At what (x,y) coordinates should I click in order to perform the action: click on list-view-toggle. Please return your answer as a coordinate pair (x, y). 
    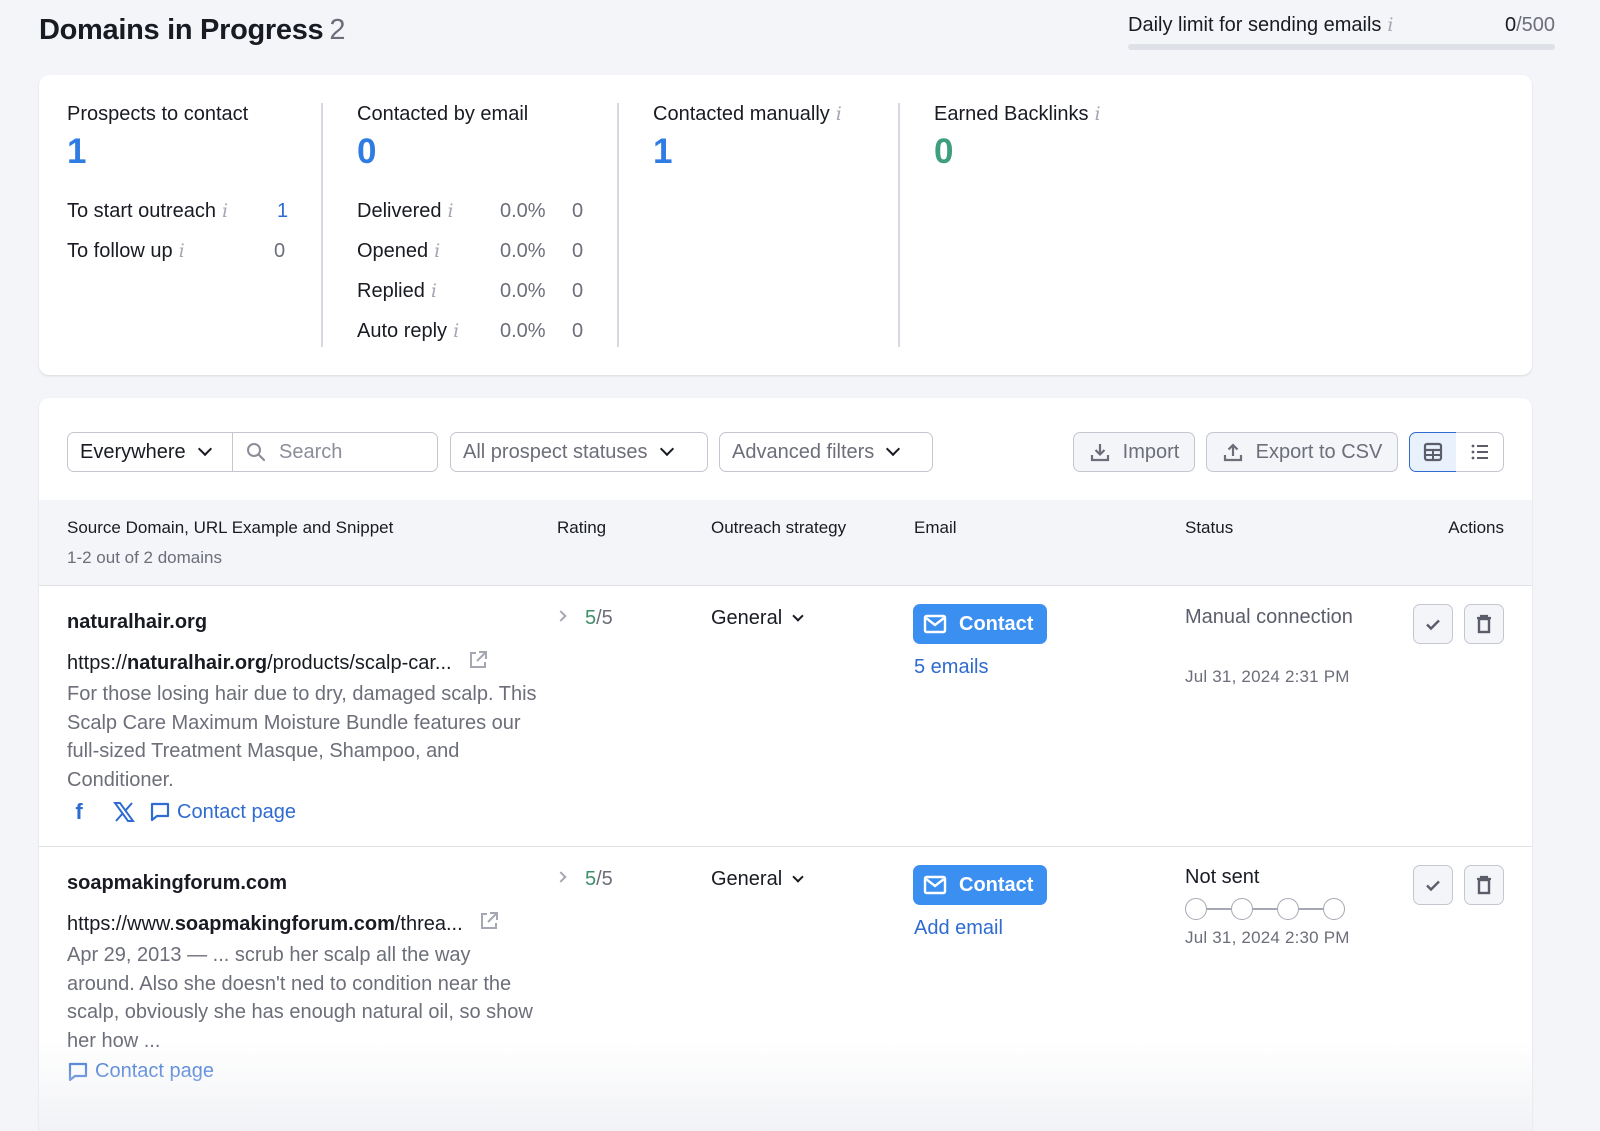
    Looking at the image, I should click on (1480, 452).